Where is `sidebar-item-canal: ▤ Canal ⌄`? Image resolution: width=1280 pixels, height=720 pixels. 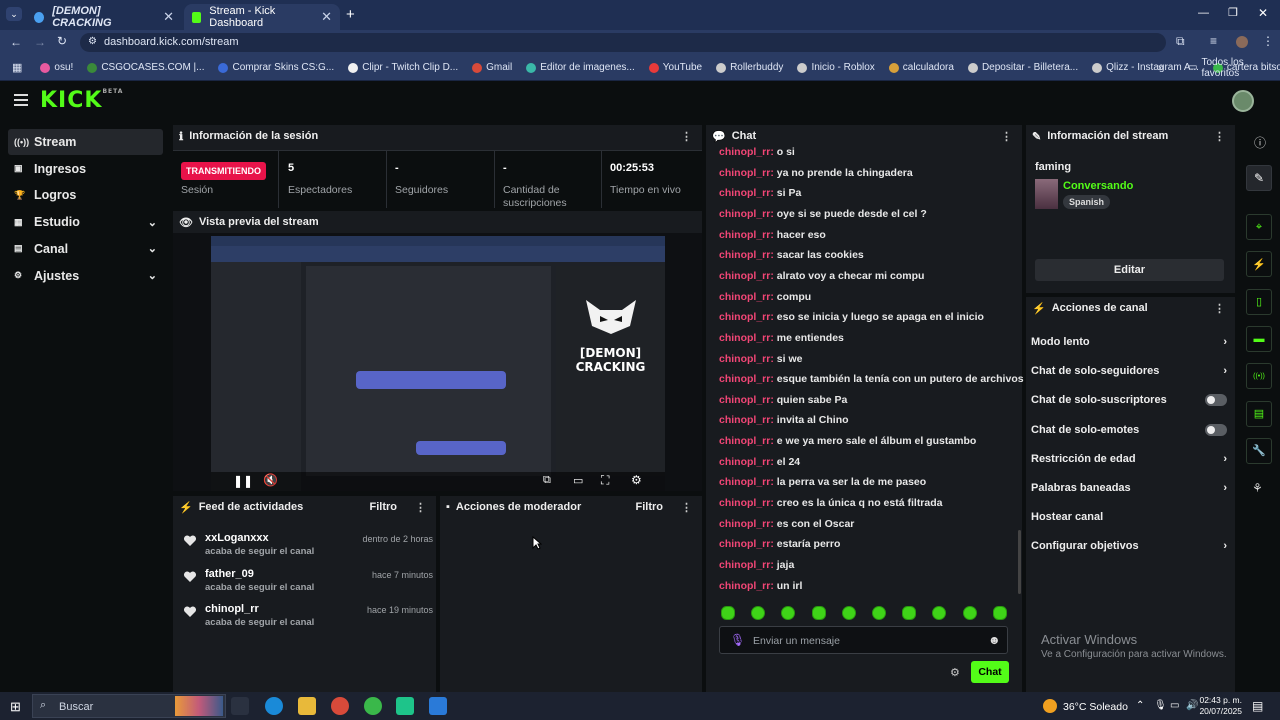 sidebar-item-canal: ▤ Canal ⌄ is located at coordinates (85, 249).